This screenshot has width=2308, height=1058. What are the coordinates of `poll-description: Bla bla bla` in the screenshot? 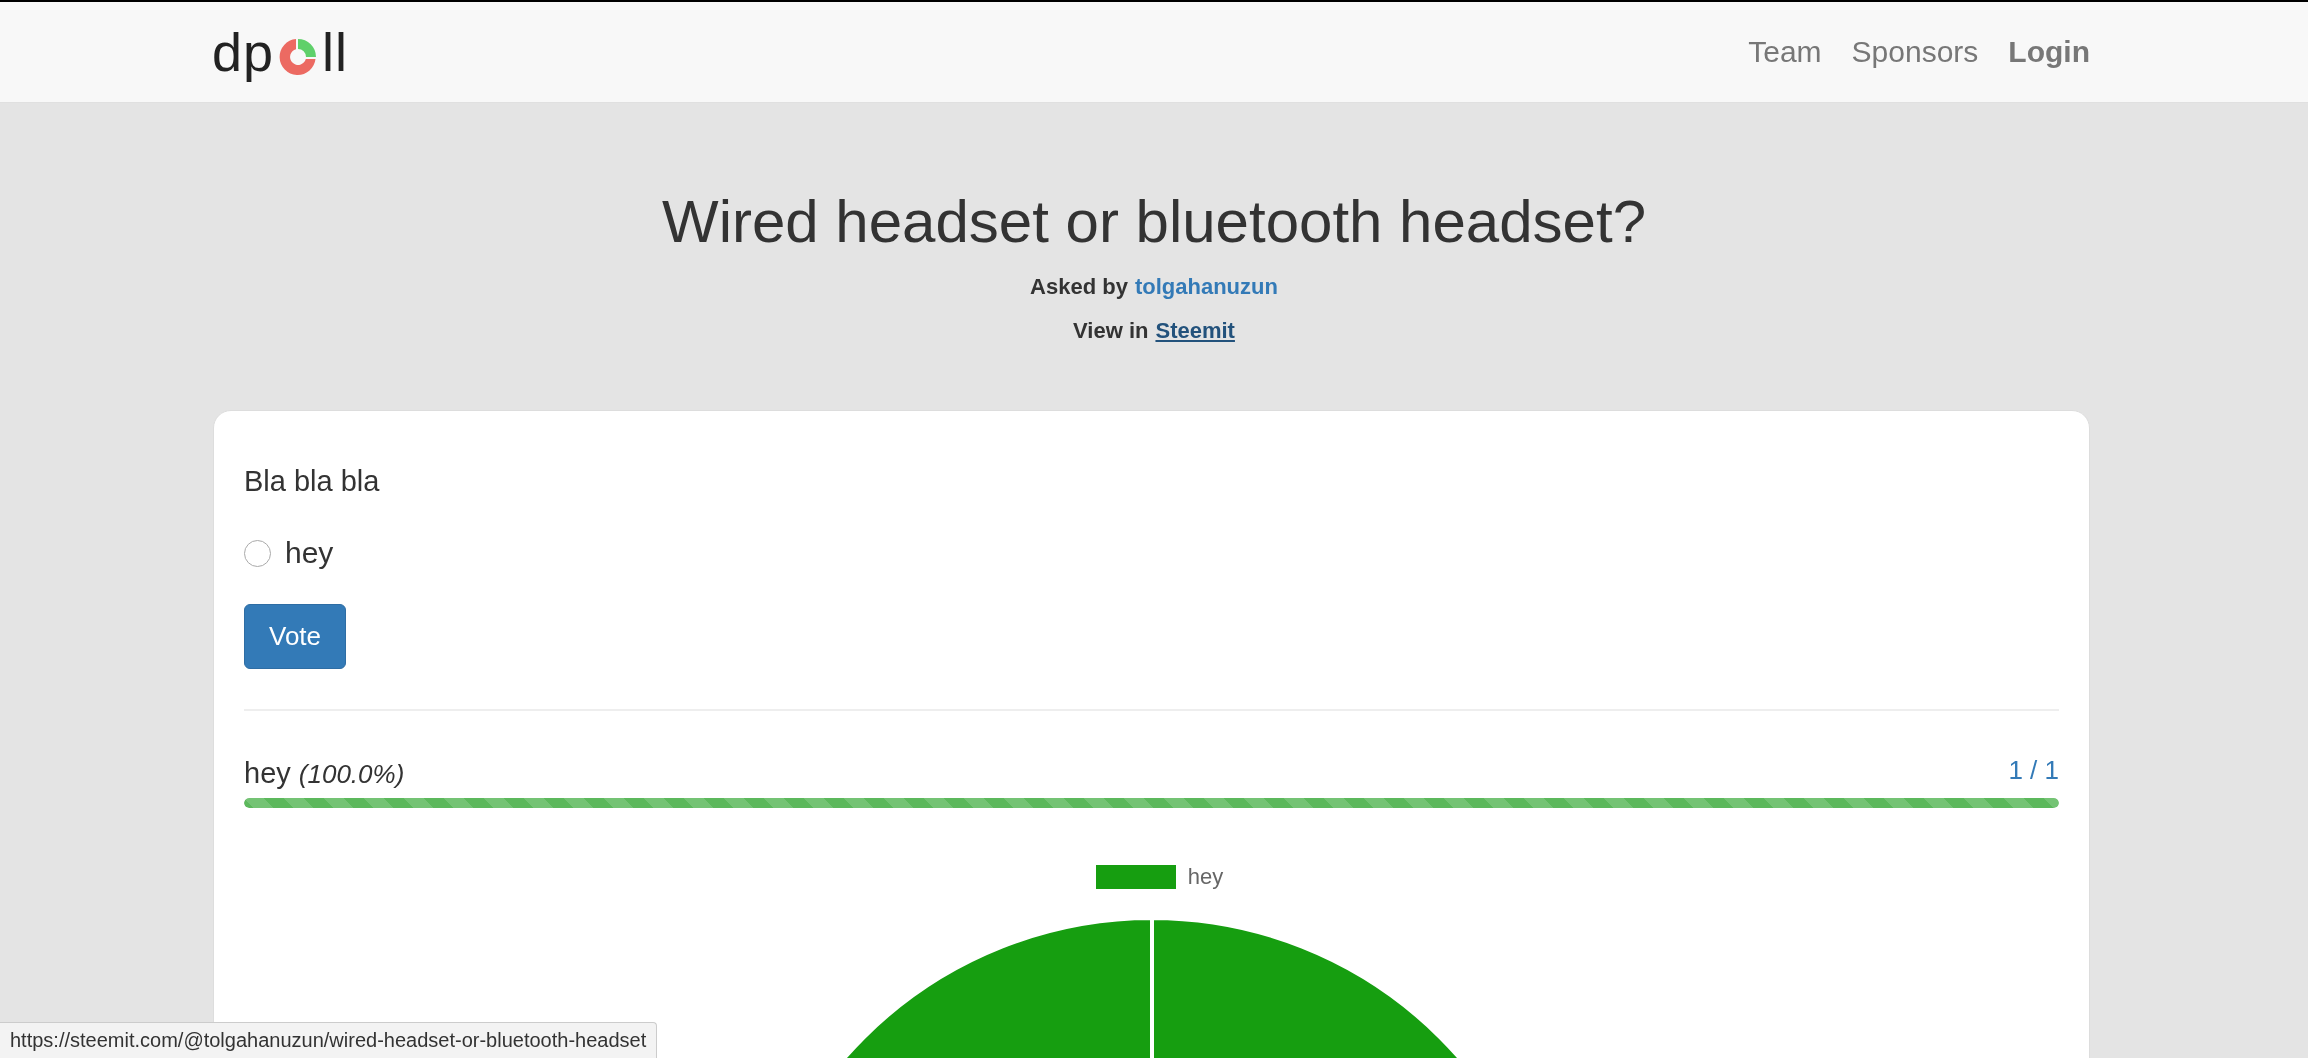 It's located at (312, 481).